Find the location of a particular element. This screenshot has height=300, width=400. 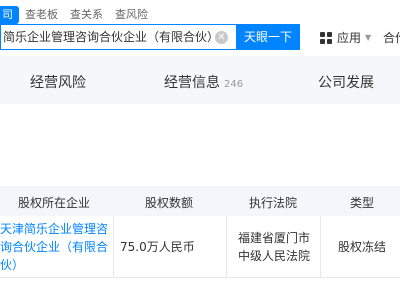

search-input: 简乐企业管理咨询合伙企业（有限合伙） ✕ is located at coordinates (118, 37).